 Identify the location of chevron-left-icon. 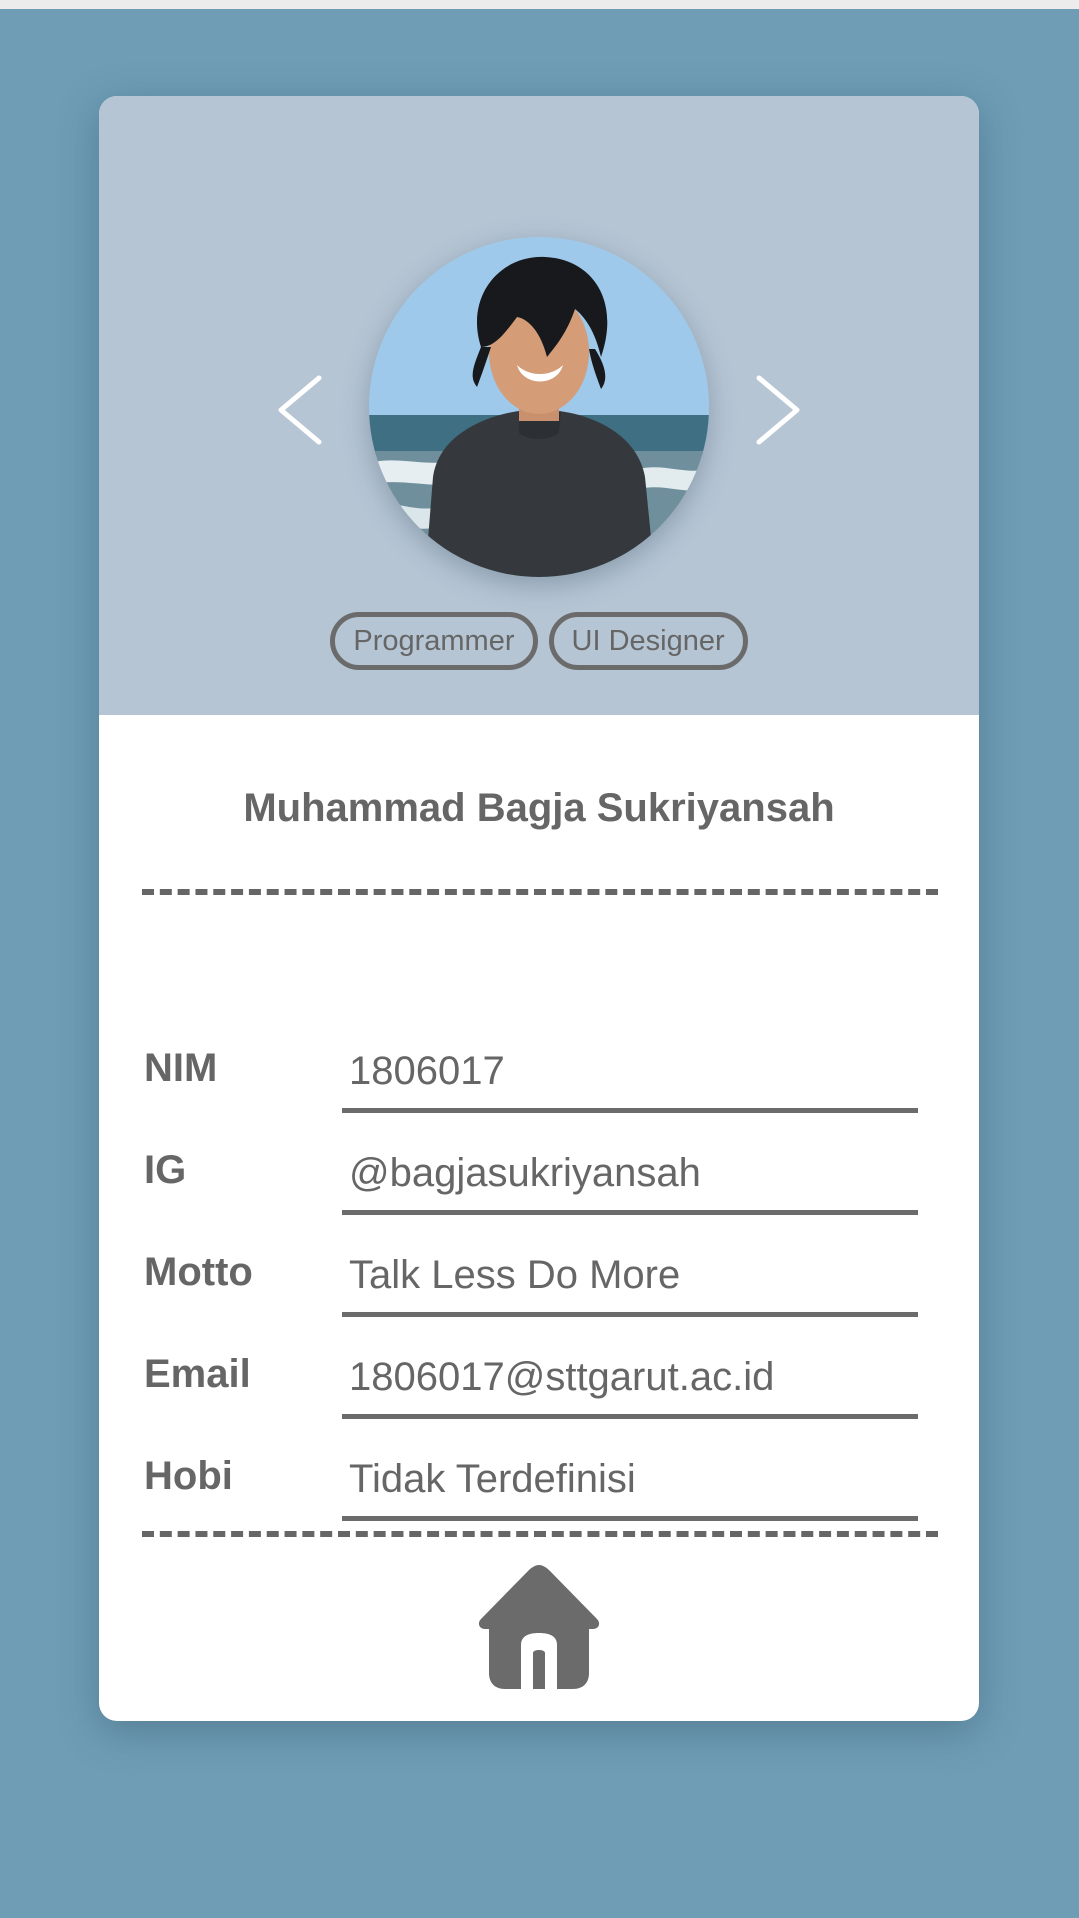
(300, 410).